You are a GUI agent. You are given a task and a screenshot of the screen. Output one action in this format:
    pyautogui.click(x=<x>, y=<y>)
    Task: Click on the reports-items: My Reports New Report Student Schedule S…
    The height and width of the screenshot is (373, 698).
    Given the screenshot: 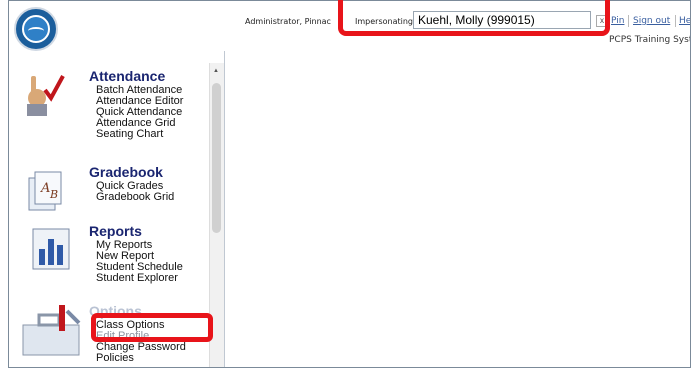 What is the action you would take?
    pyautogui.click(x=139, y=262)
    